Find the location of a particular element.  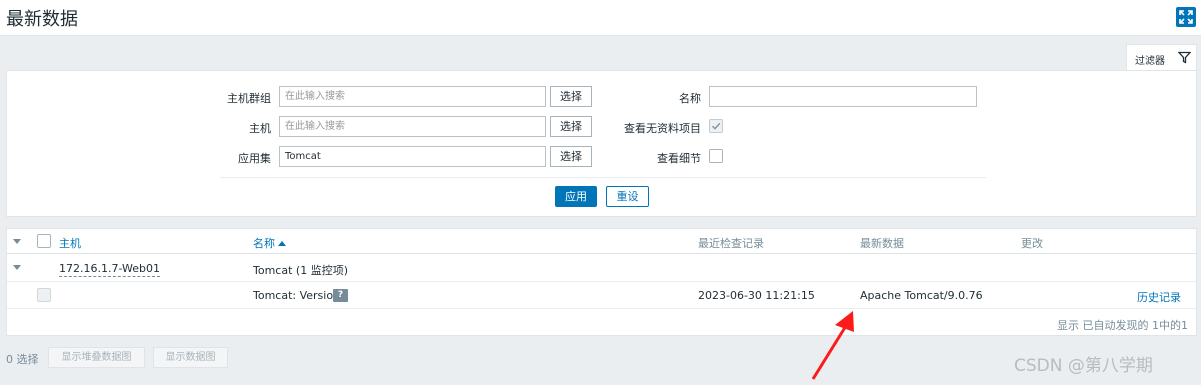

filter-tab: 过滤器 is located at coordinates (1161, 57).